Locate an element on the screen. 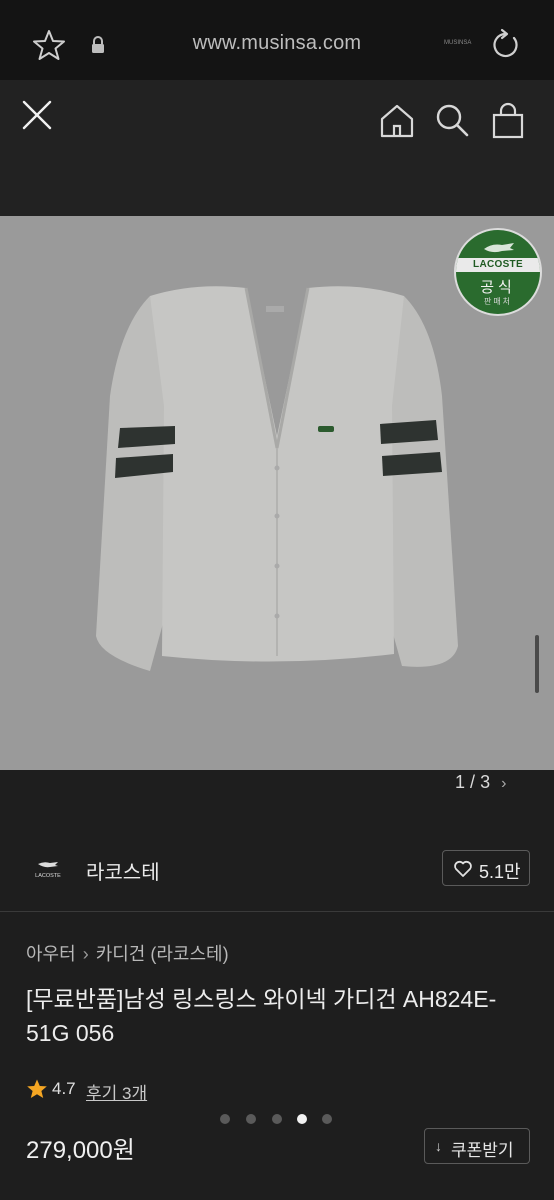 The height and width of the screenshot is (1200, 554). counter-total: 3 is located at coordinates (485, 782).